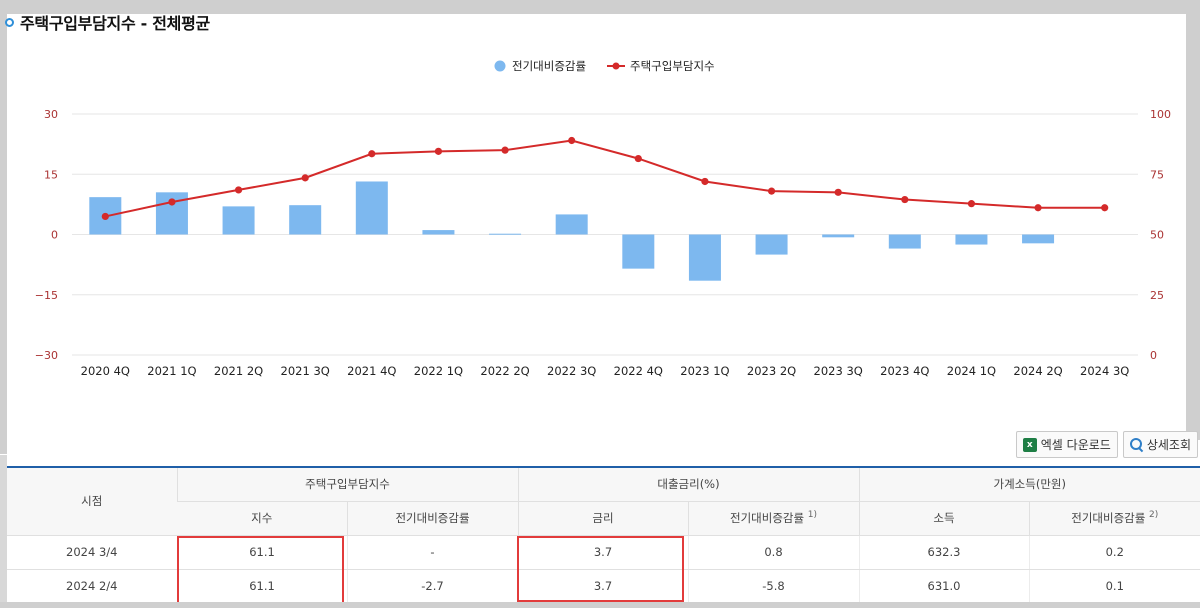 Image resolution: width=1200 pixels, height=608 pixels. I want to click on footnote-2: 2), so click(1153, 515).